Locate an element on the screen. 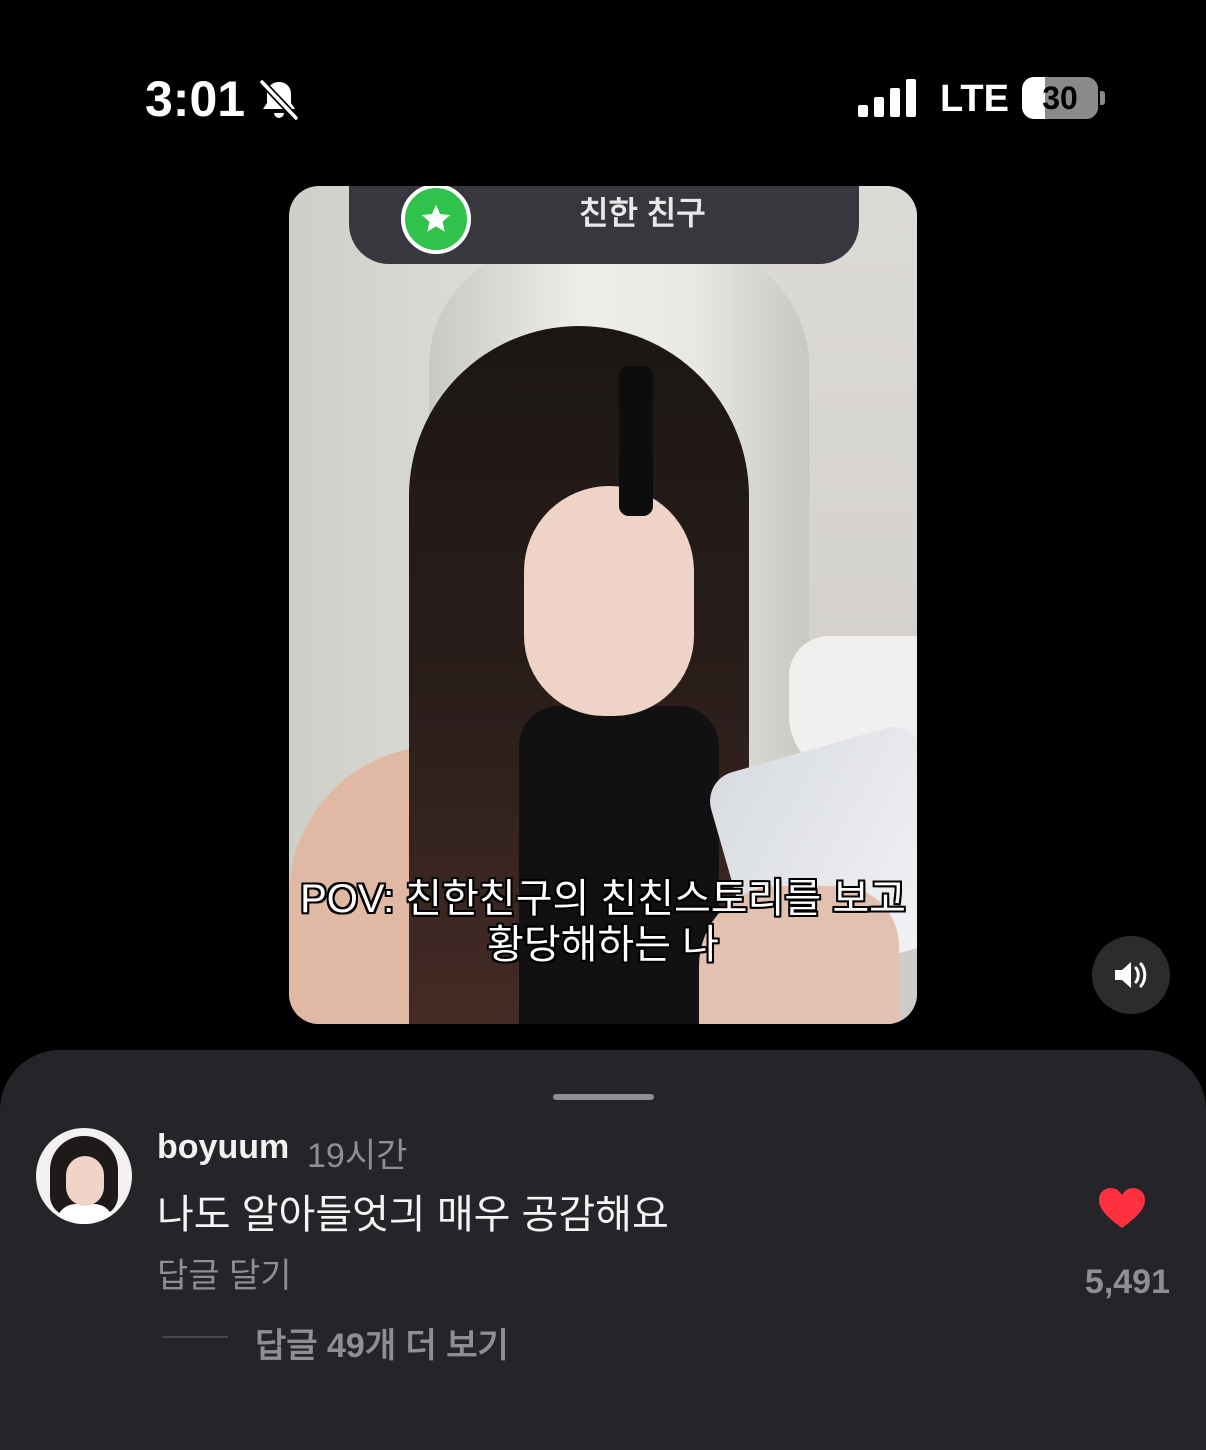 The width and height of the screenshot is (1206, 1450). close-friends-banner: 친한 친구 is located at coordinates (604, 225).